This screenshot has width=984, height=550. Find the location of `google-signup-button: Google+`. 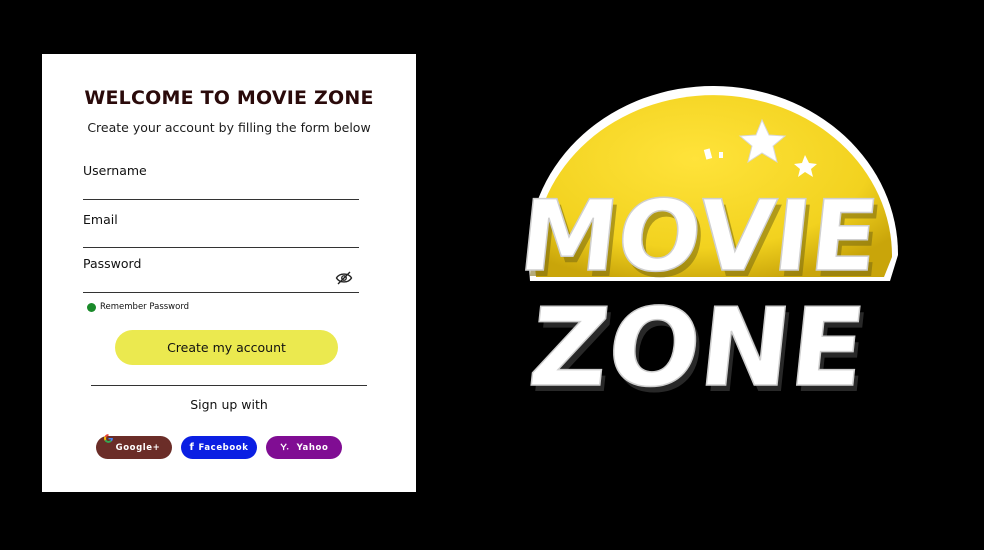

google-signup-button: Google+ is located at coordinates (134, 446).